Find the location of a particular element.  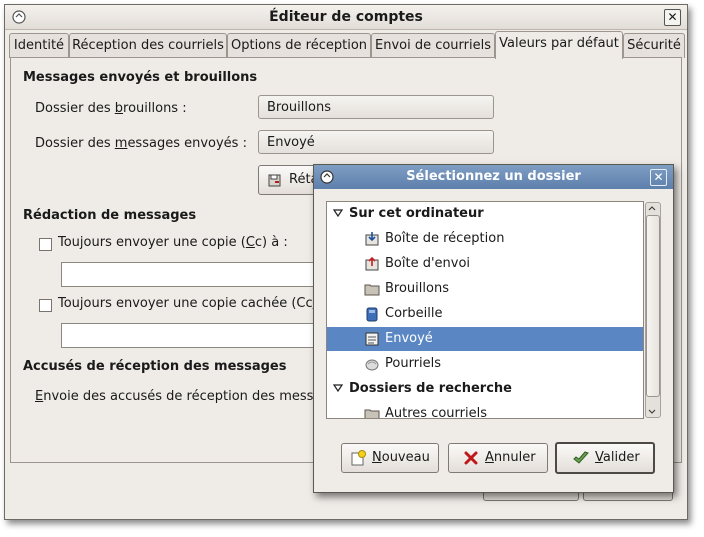

new-folder-icon is located at coordinates (358, 458).